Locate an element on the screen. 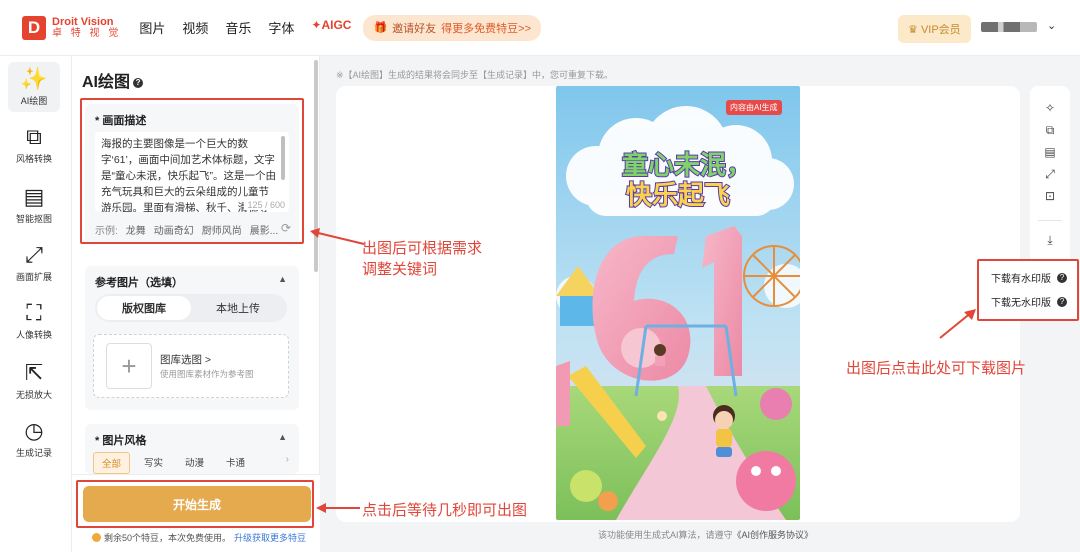 This screenshot has height=552, width=1080. library-picker-title: 图库选图 > is located at coordinates (186, 360).